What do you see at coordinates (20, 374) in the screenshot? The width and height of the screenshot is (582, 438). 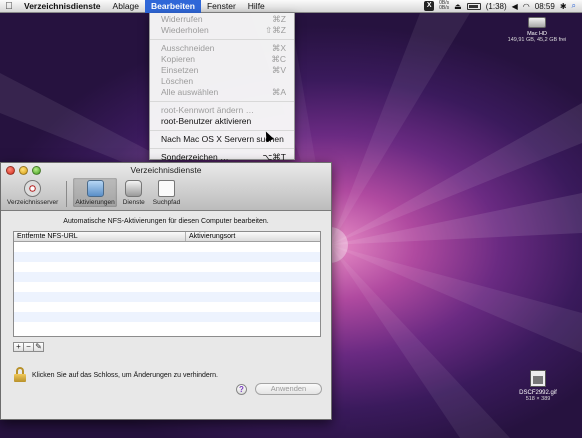 I see `lock-icon` at bounding box center [20, 374].